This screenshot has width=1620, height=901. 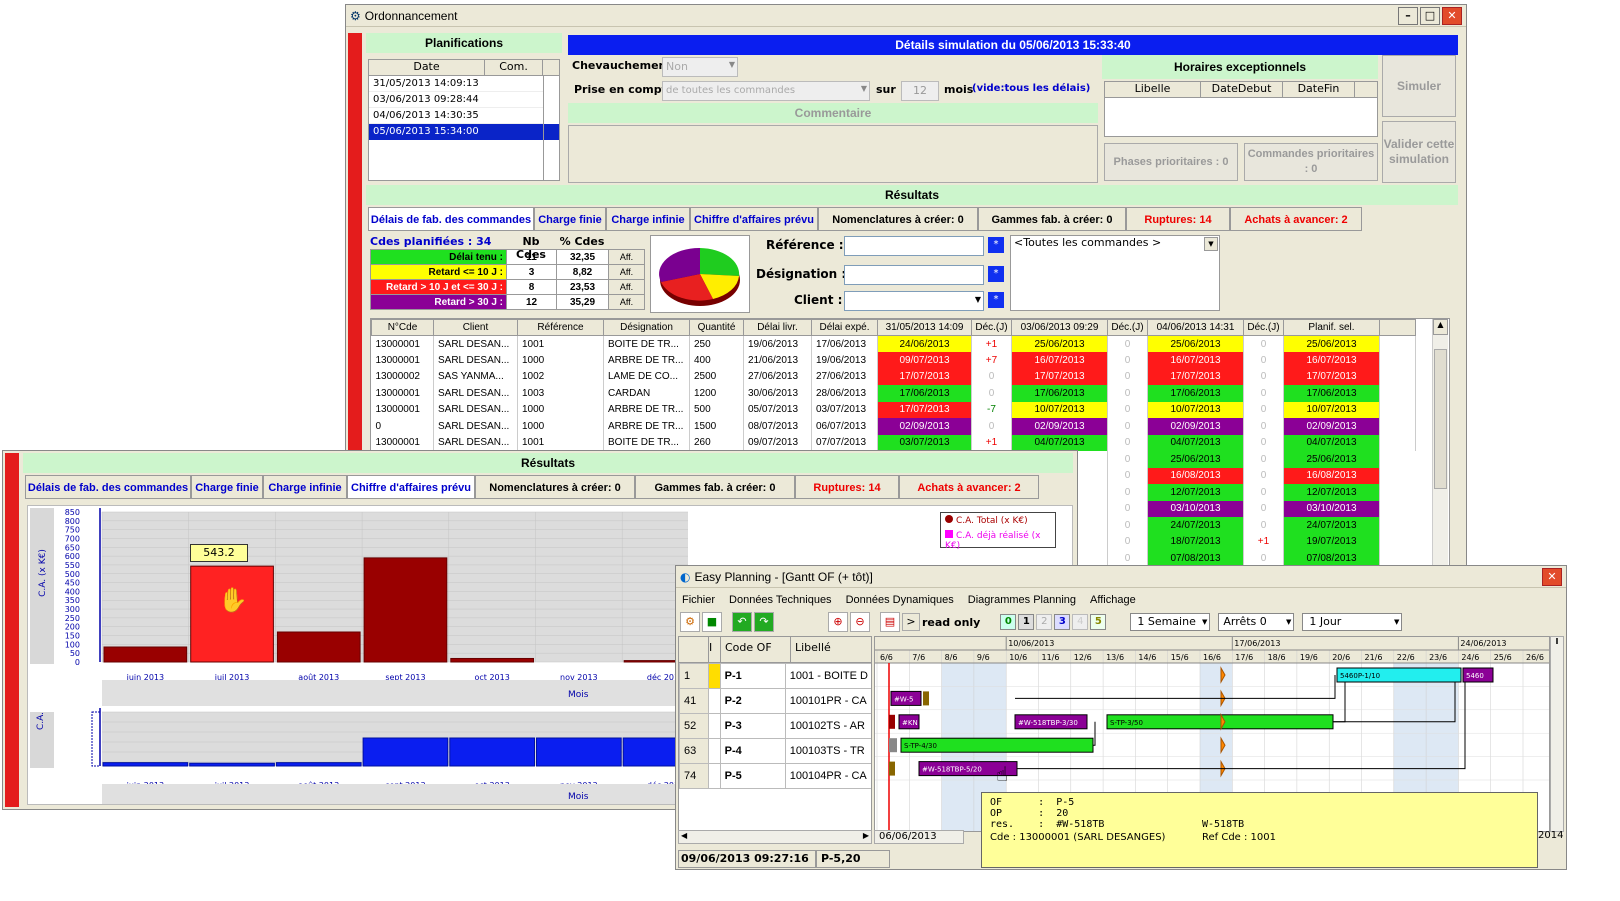 What do you see at coordinates (777, 327) in the screenshot?
I see `col-delai-livr: Délai livr.` at bounding box center [777, 327].